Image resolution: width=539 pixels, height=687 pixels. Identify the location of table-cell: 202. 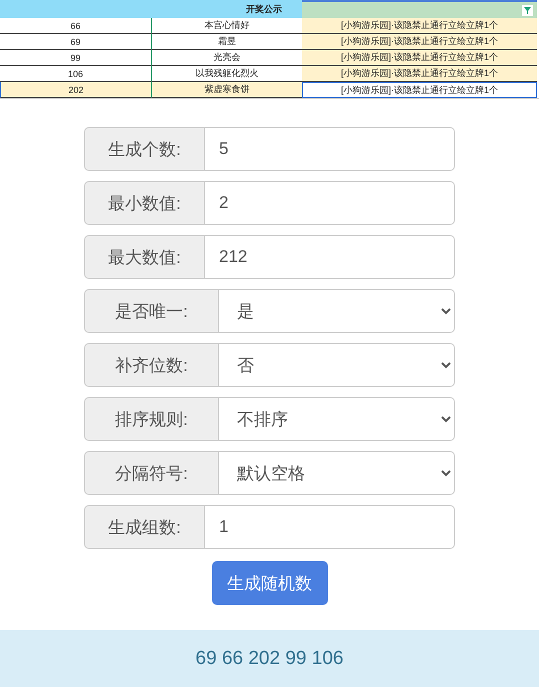
(76, 90).